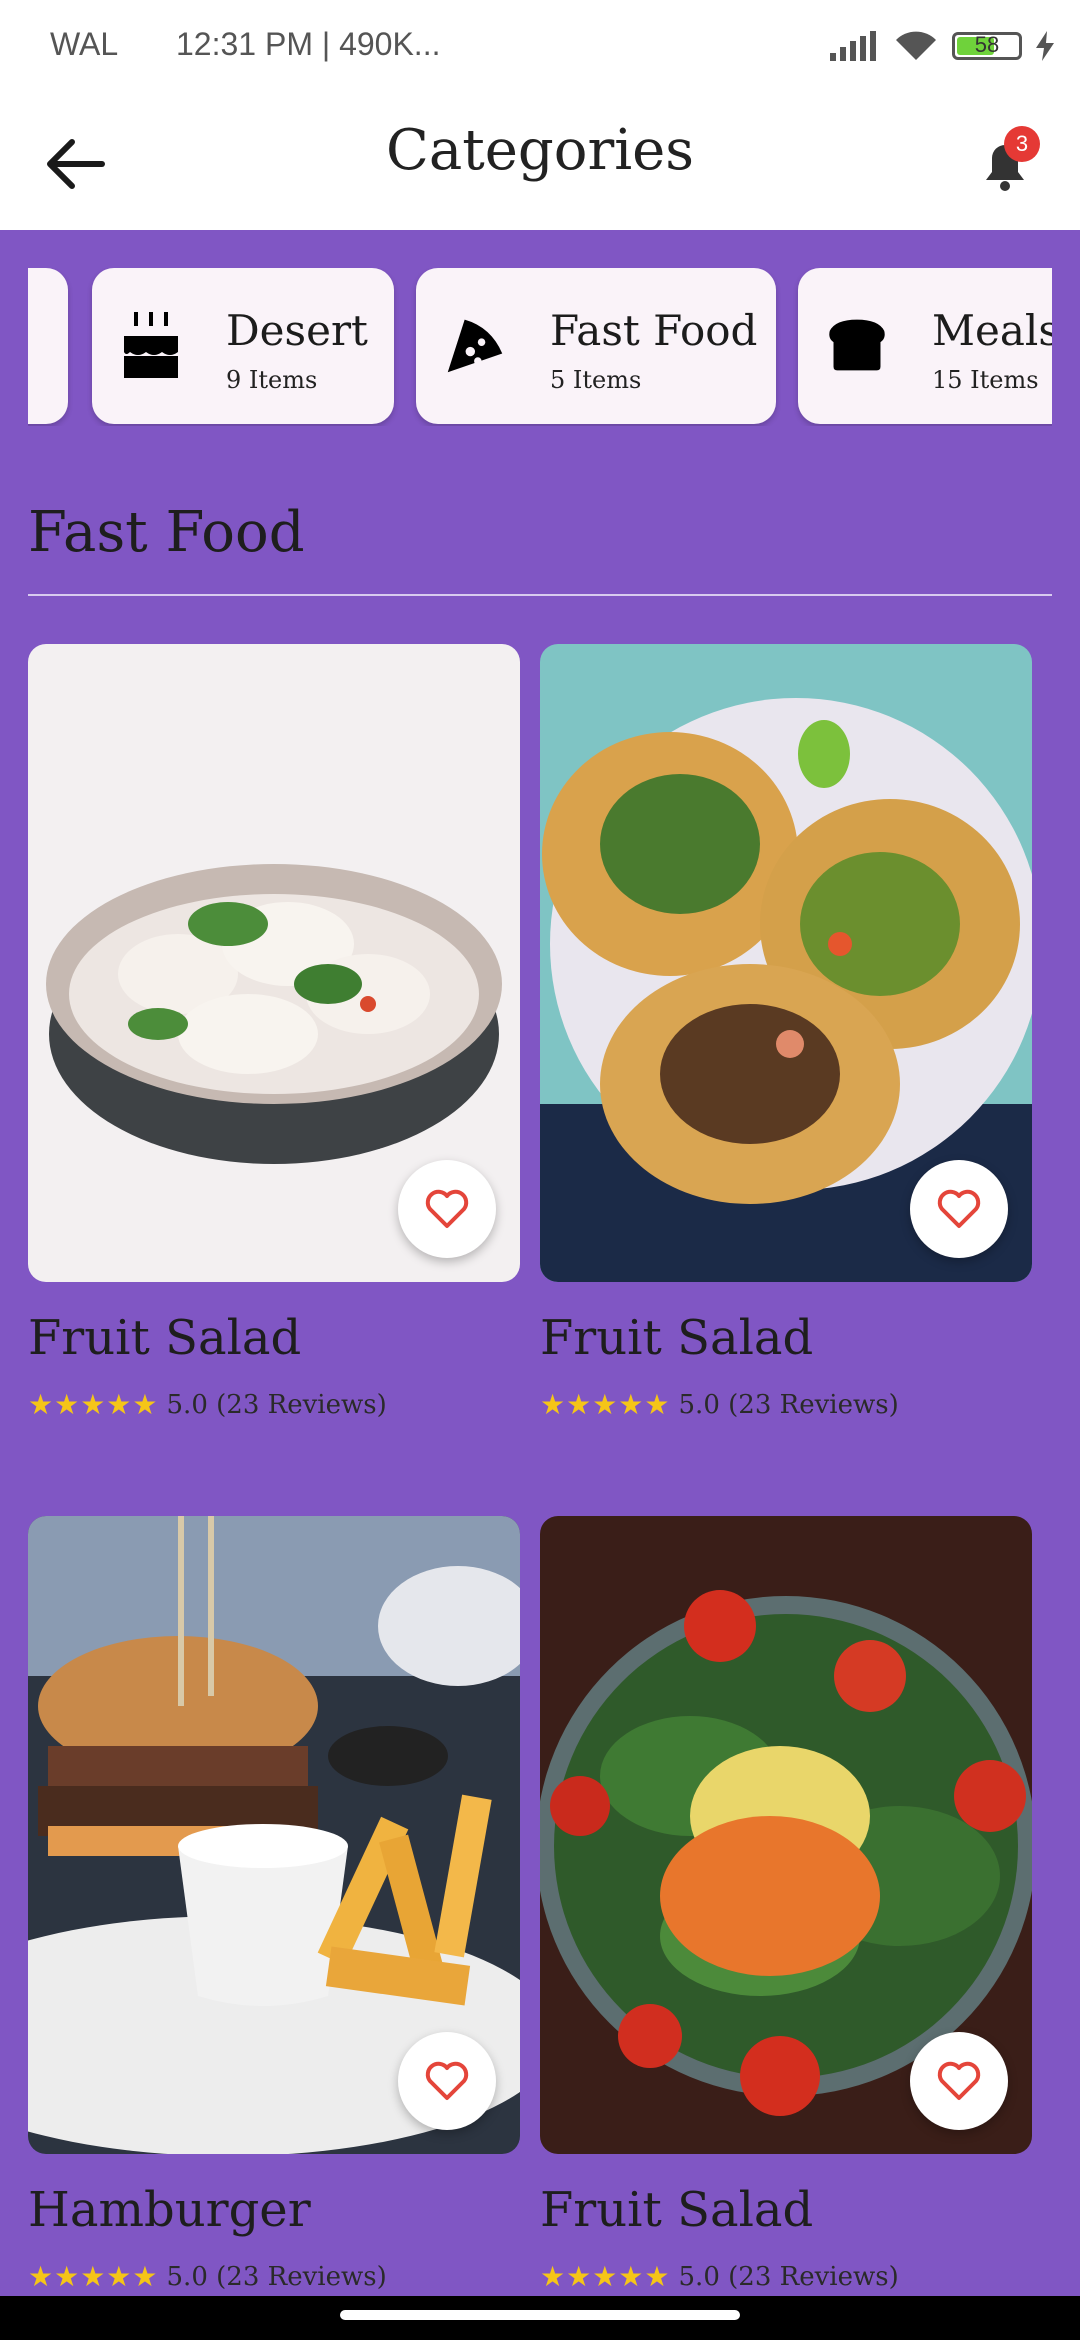 The image size is (1080, 2340). Describe the element at coordinates (925, 346) in the screenshot. I see `category-chip-meals: Meals 15 Items` at that location.